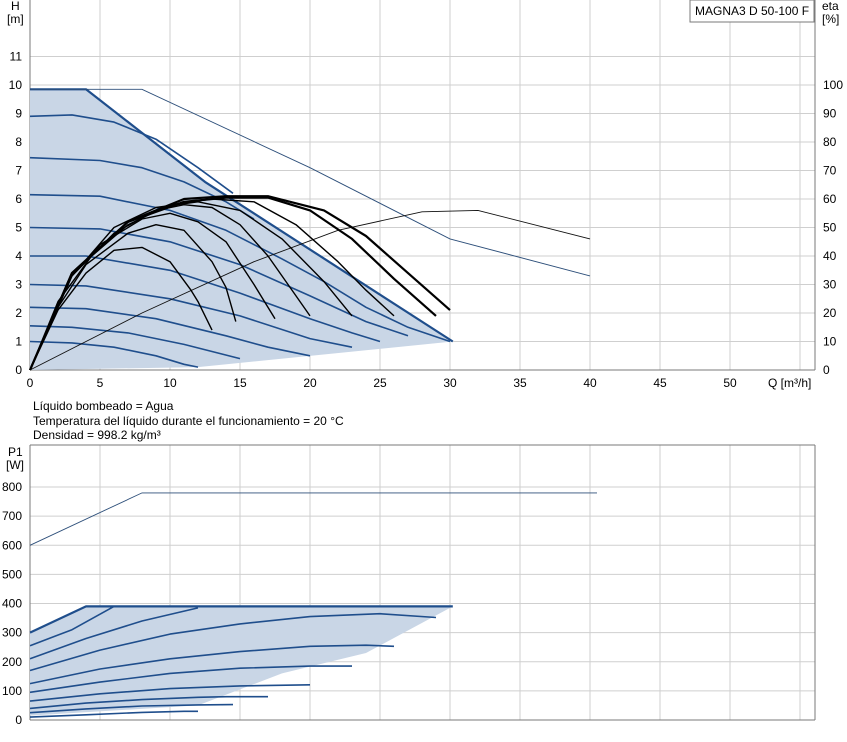 The image size is (847, 742). What do you see at coordinates (520, 383) in the screenshot?
I see `x-tick-label: 35` at bounding box center [520, 383].